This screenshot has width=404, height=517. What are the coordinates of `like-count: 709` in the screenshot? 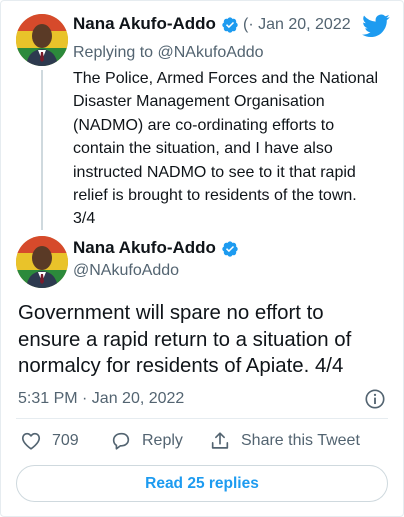 It's located at (65, 440).